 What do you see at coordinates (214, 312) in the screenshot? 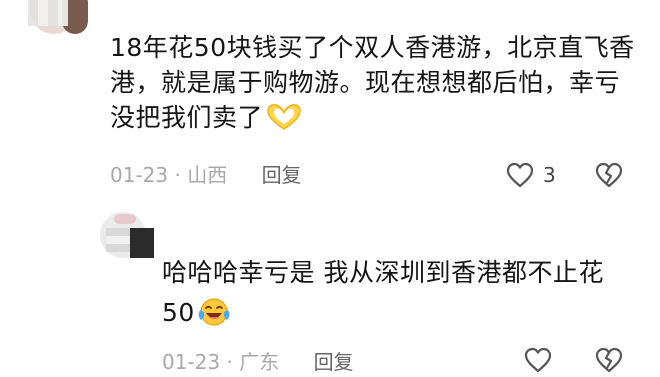
I see `laugh-cry-icon` at bounding box center [214, 312].